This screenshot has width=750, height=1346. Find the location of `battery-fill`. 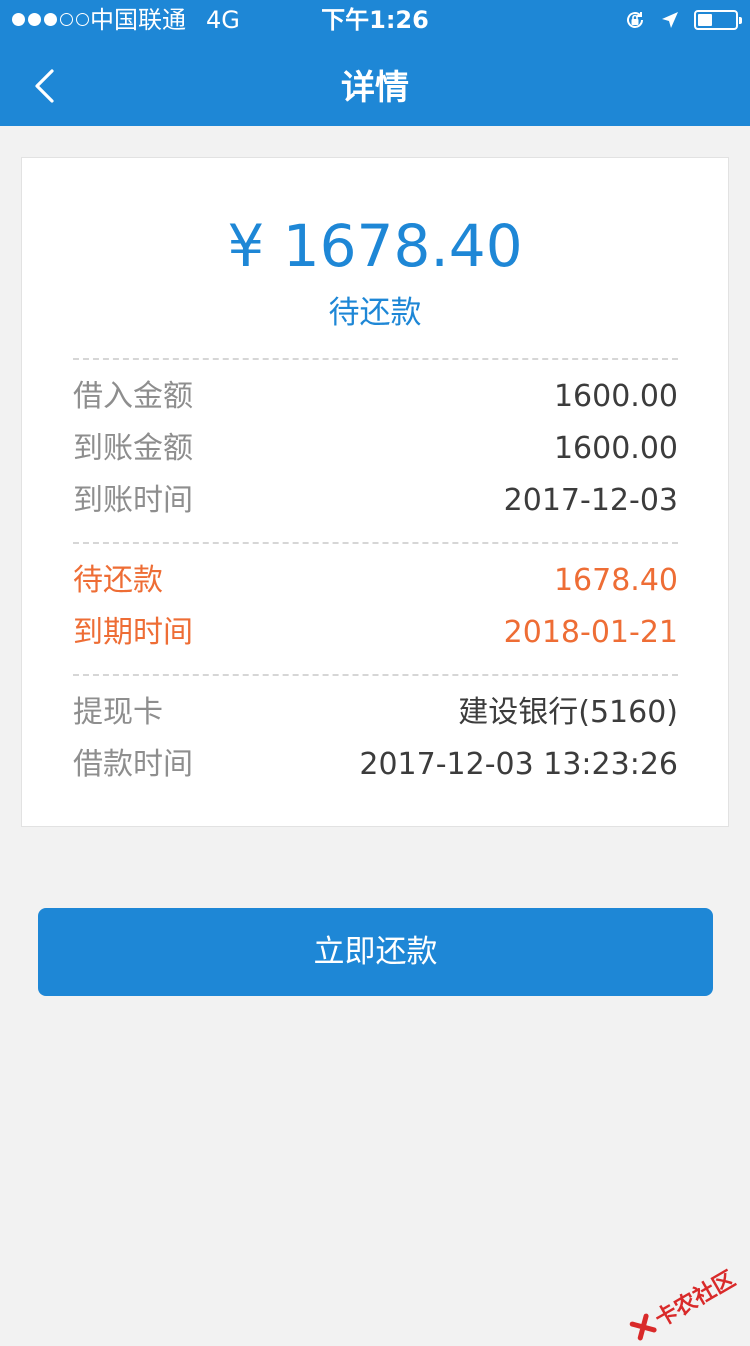

battery-fill is located at coordinates (705, 20).